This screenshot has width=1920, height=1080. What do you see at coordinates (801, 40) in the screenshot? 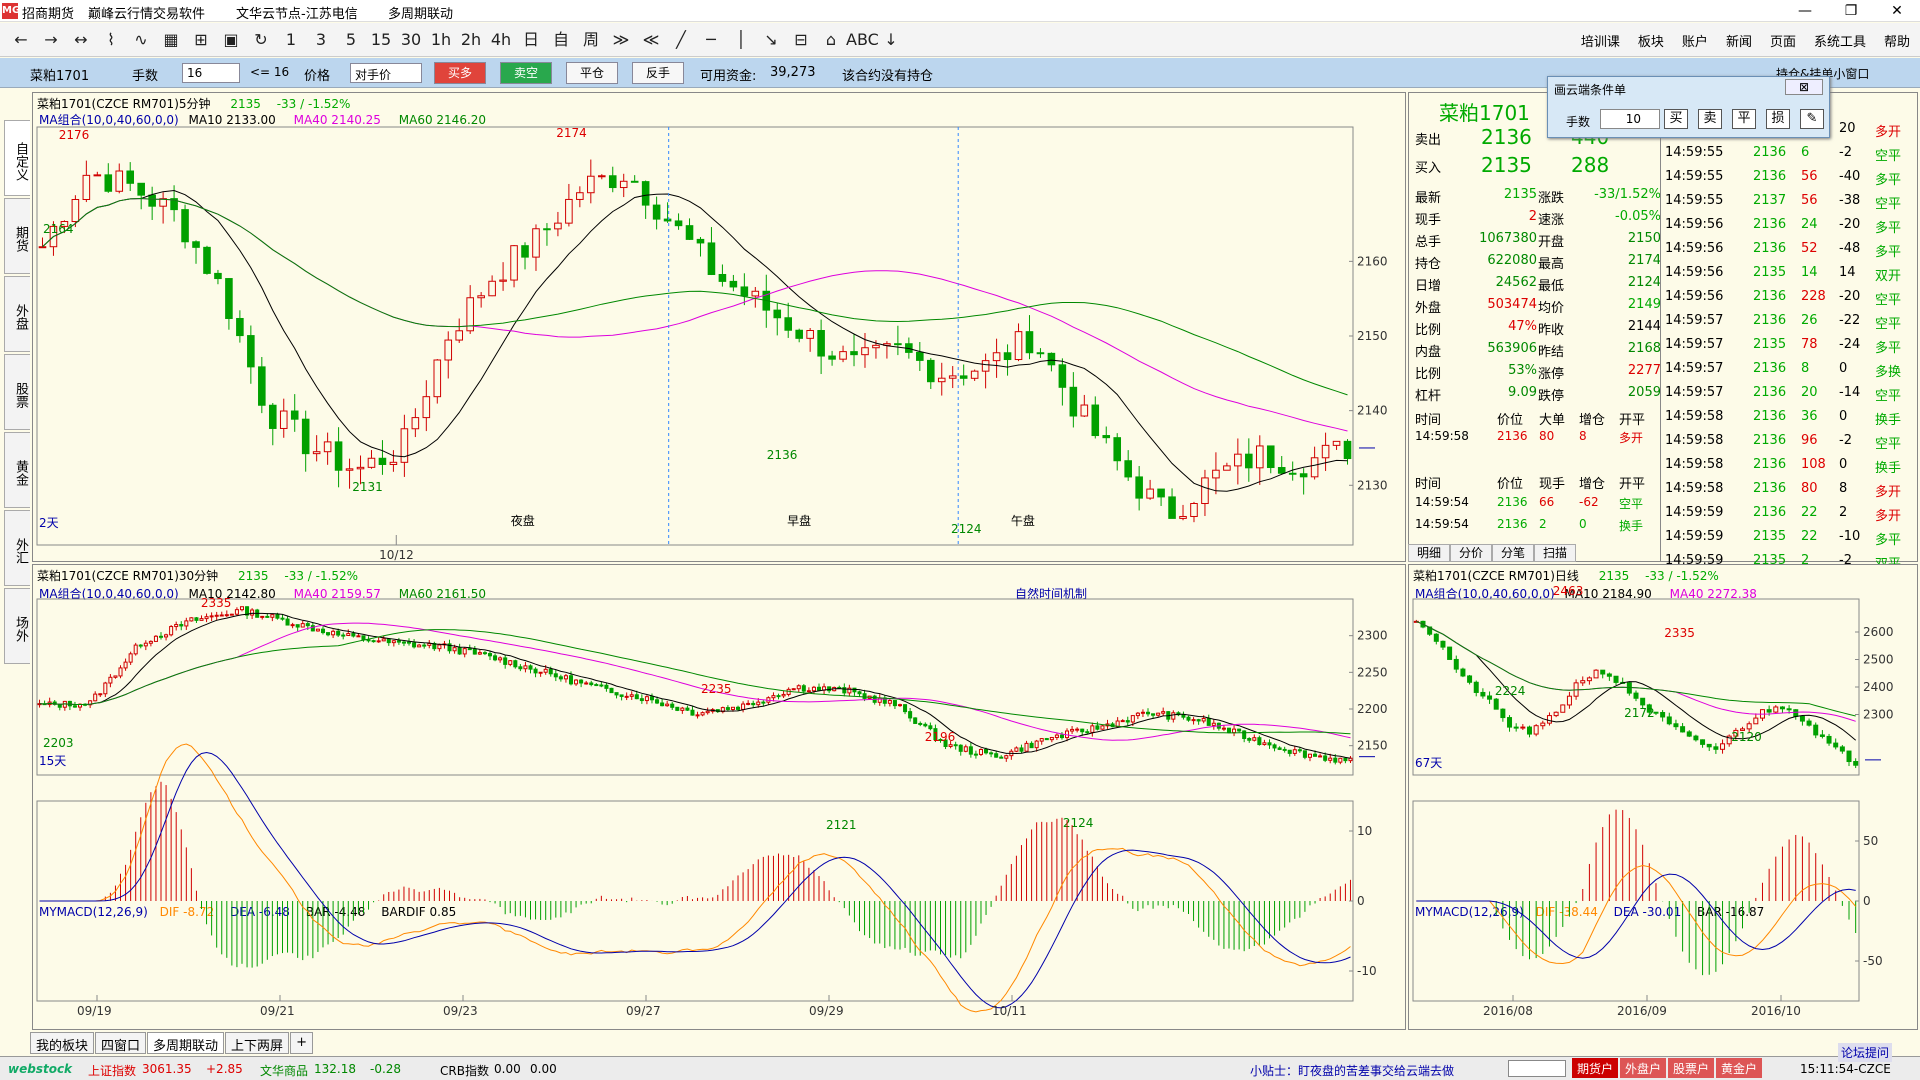
I see `toolbar-icon-26: ⊟` at bounding box center [801, 40].